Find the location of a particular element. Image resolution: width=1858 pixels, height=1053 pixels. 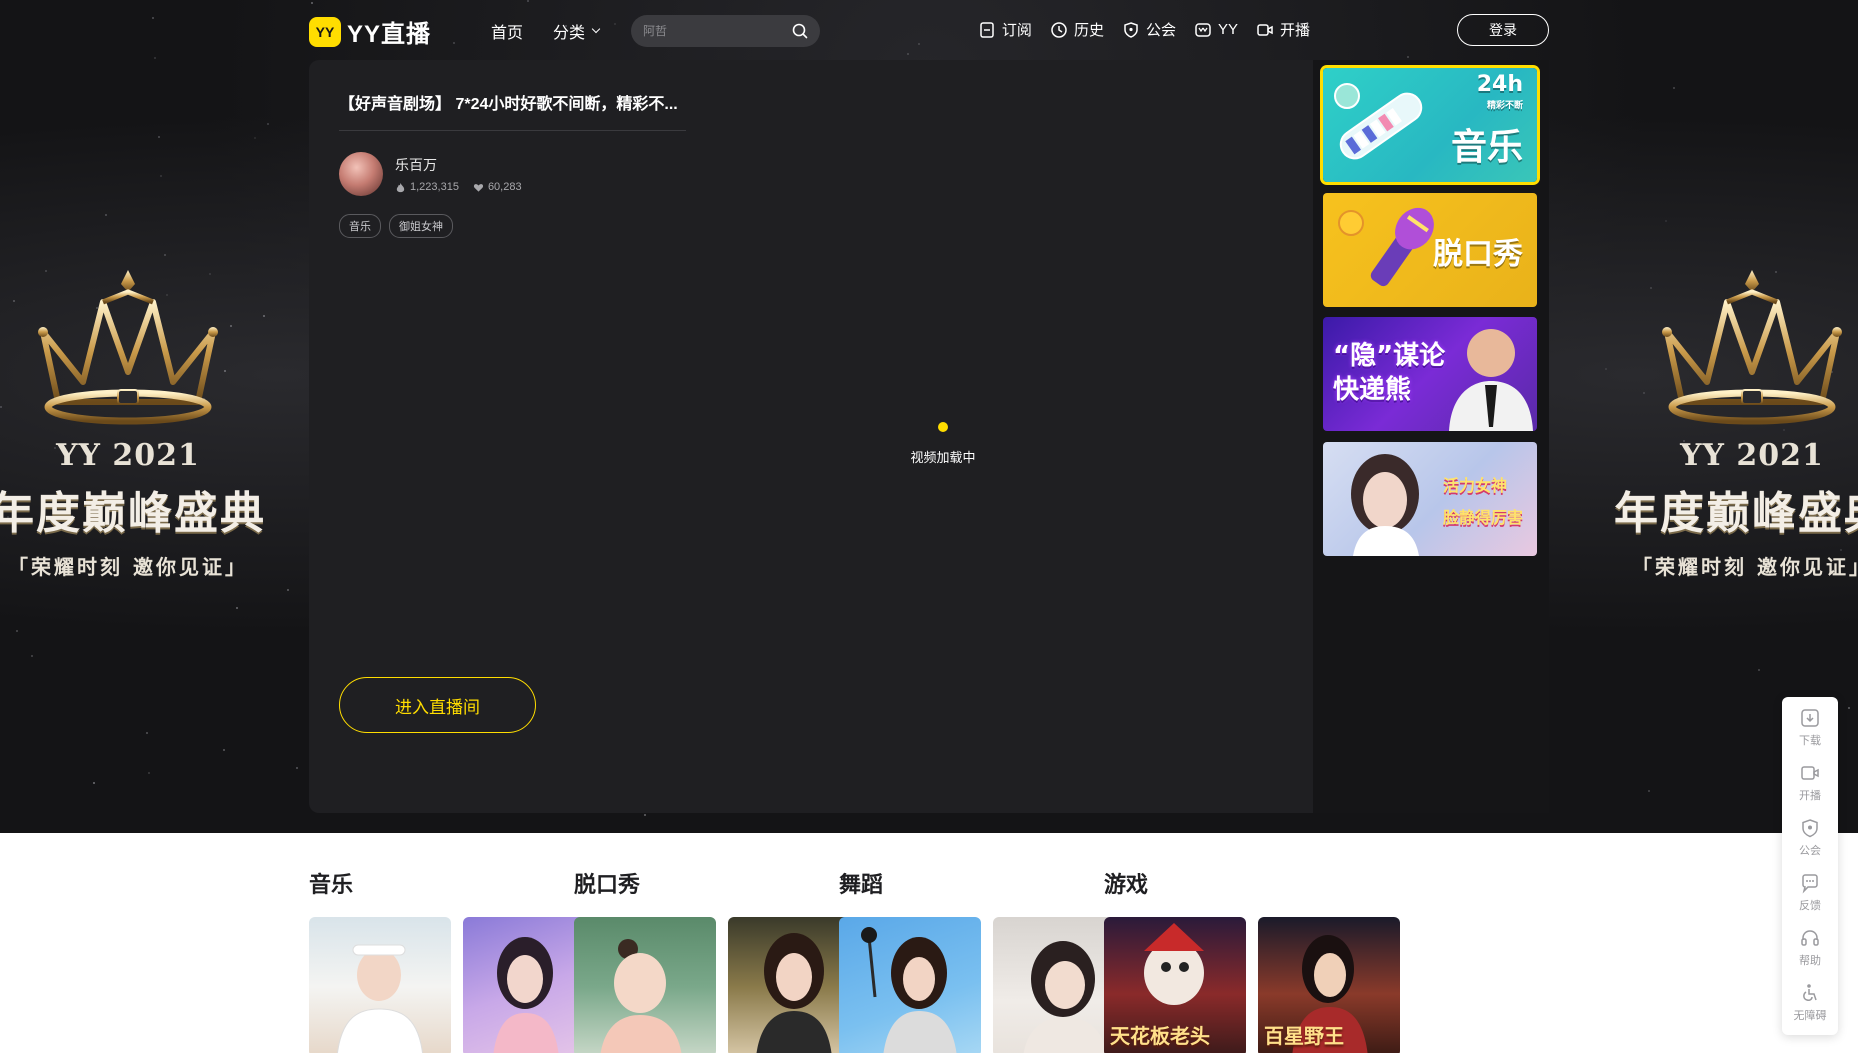

thumbnail-row is located at coordinates (987, 985).